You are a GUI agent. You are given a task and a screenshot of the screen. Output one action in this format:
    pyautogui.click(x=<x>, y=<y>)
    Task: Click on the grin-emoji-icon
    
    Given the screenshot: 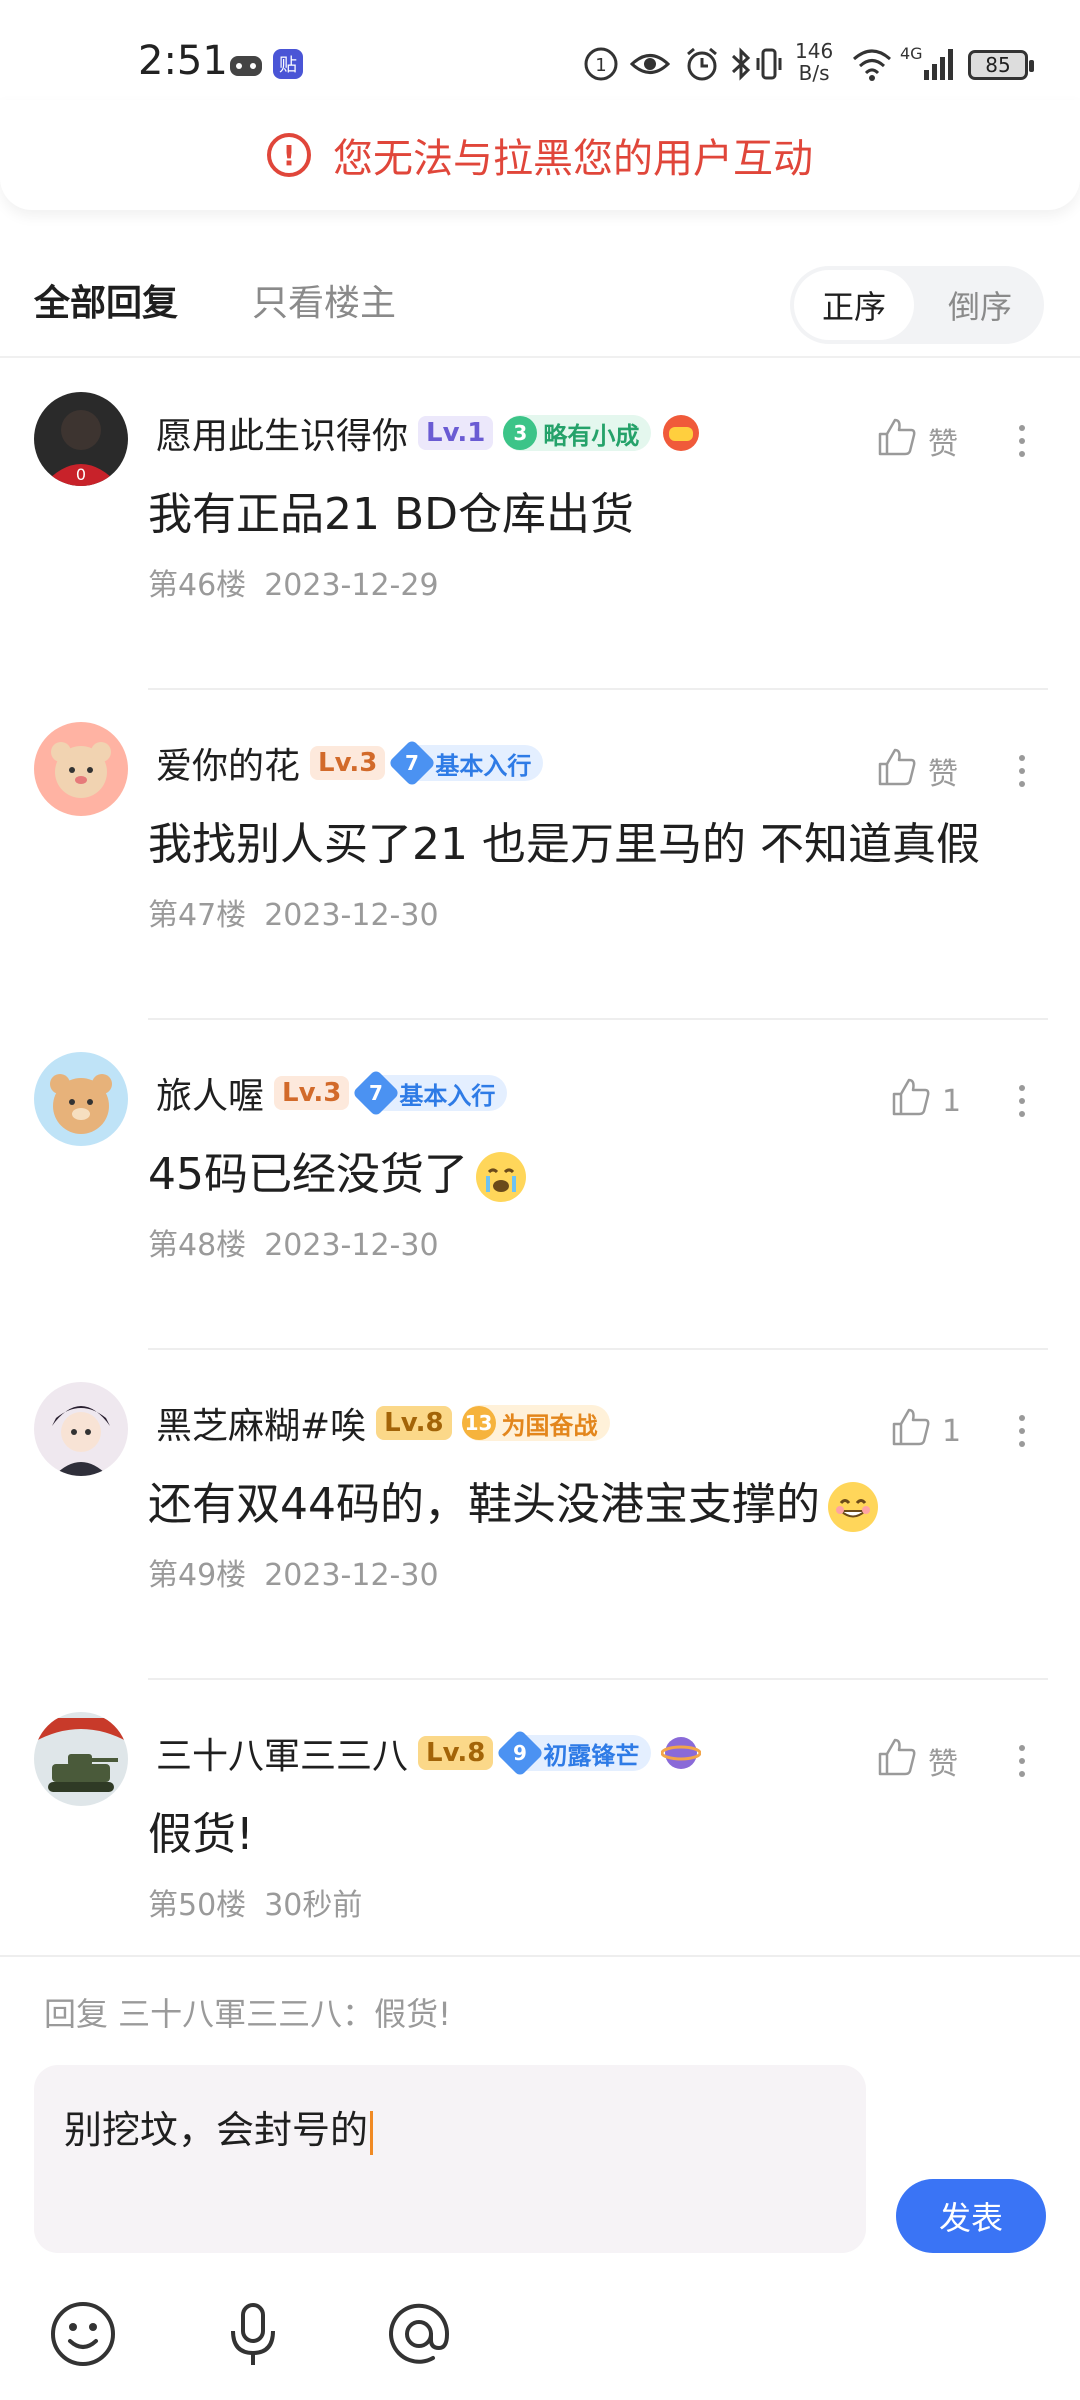 What is the action you would take?
    pyautogui.click(x=853, y=1507)
    